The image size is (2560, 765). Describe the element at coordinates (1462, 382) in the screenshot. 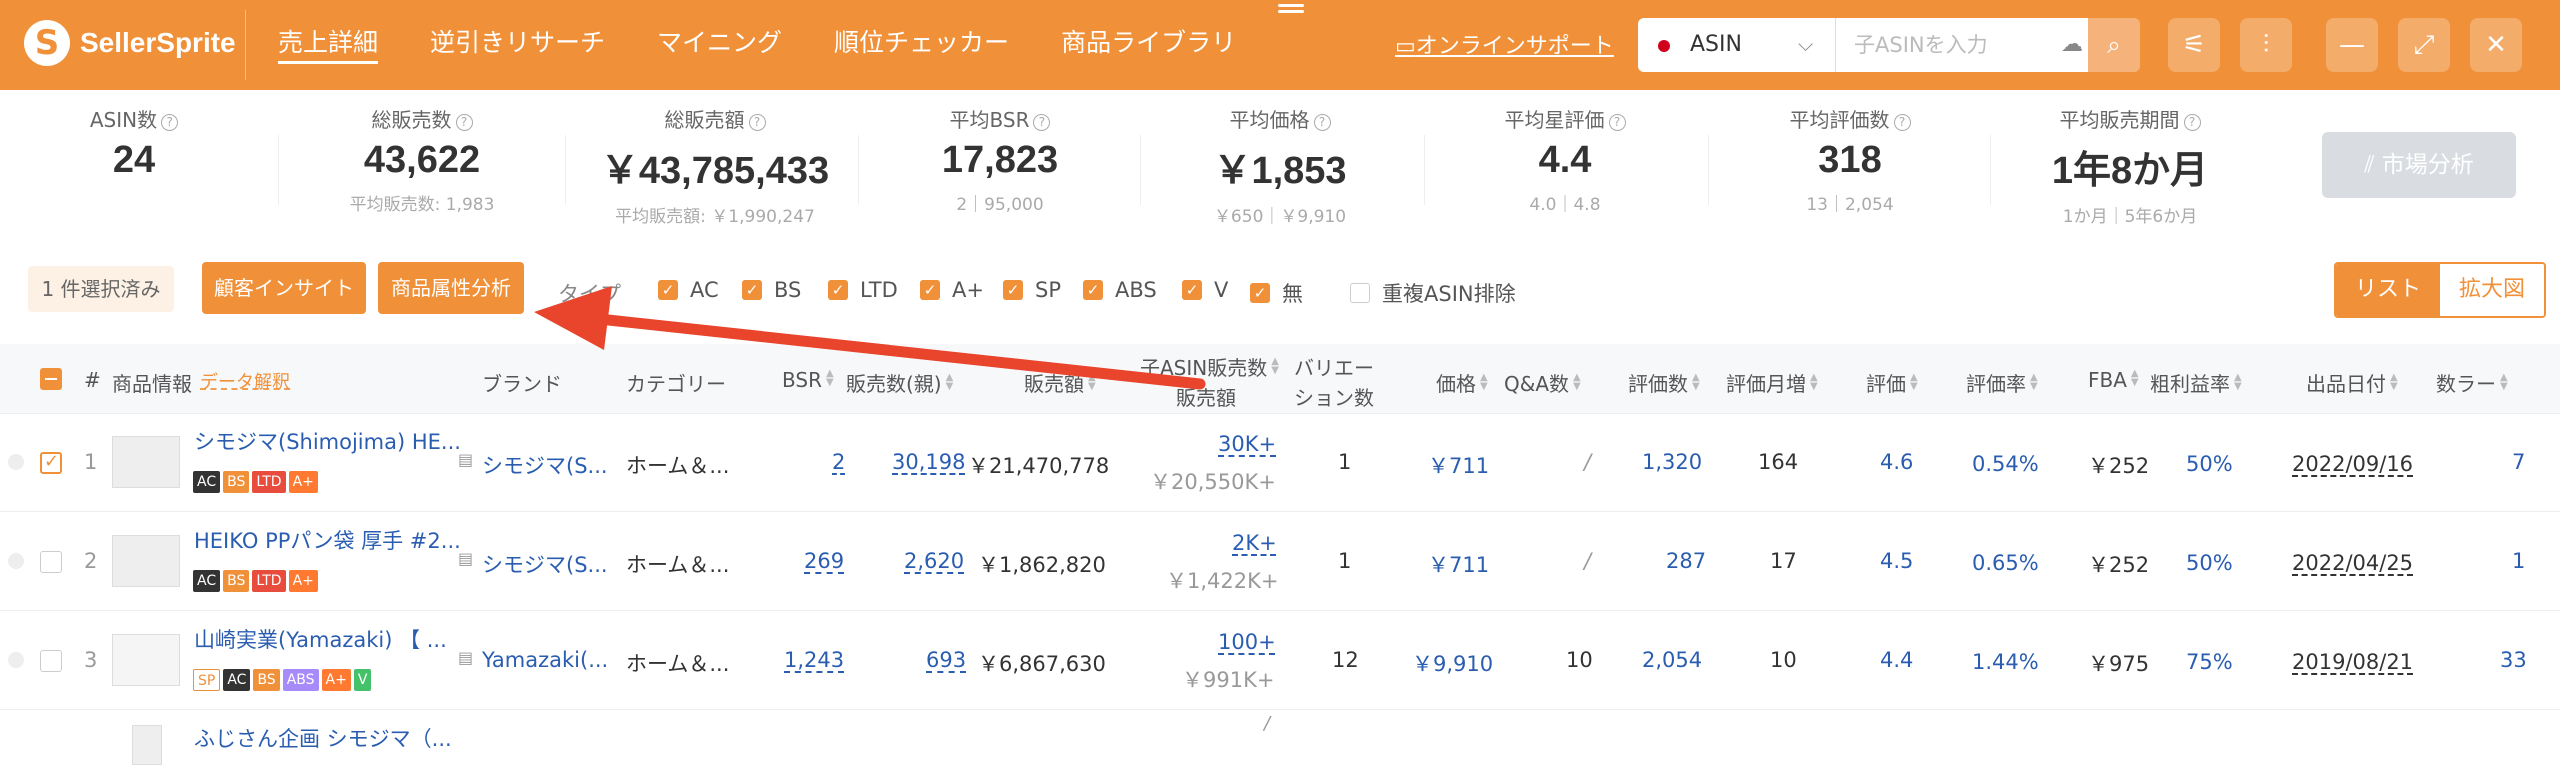

I see `sort-price: 価格 ▲ ▼` at that location.